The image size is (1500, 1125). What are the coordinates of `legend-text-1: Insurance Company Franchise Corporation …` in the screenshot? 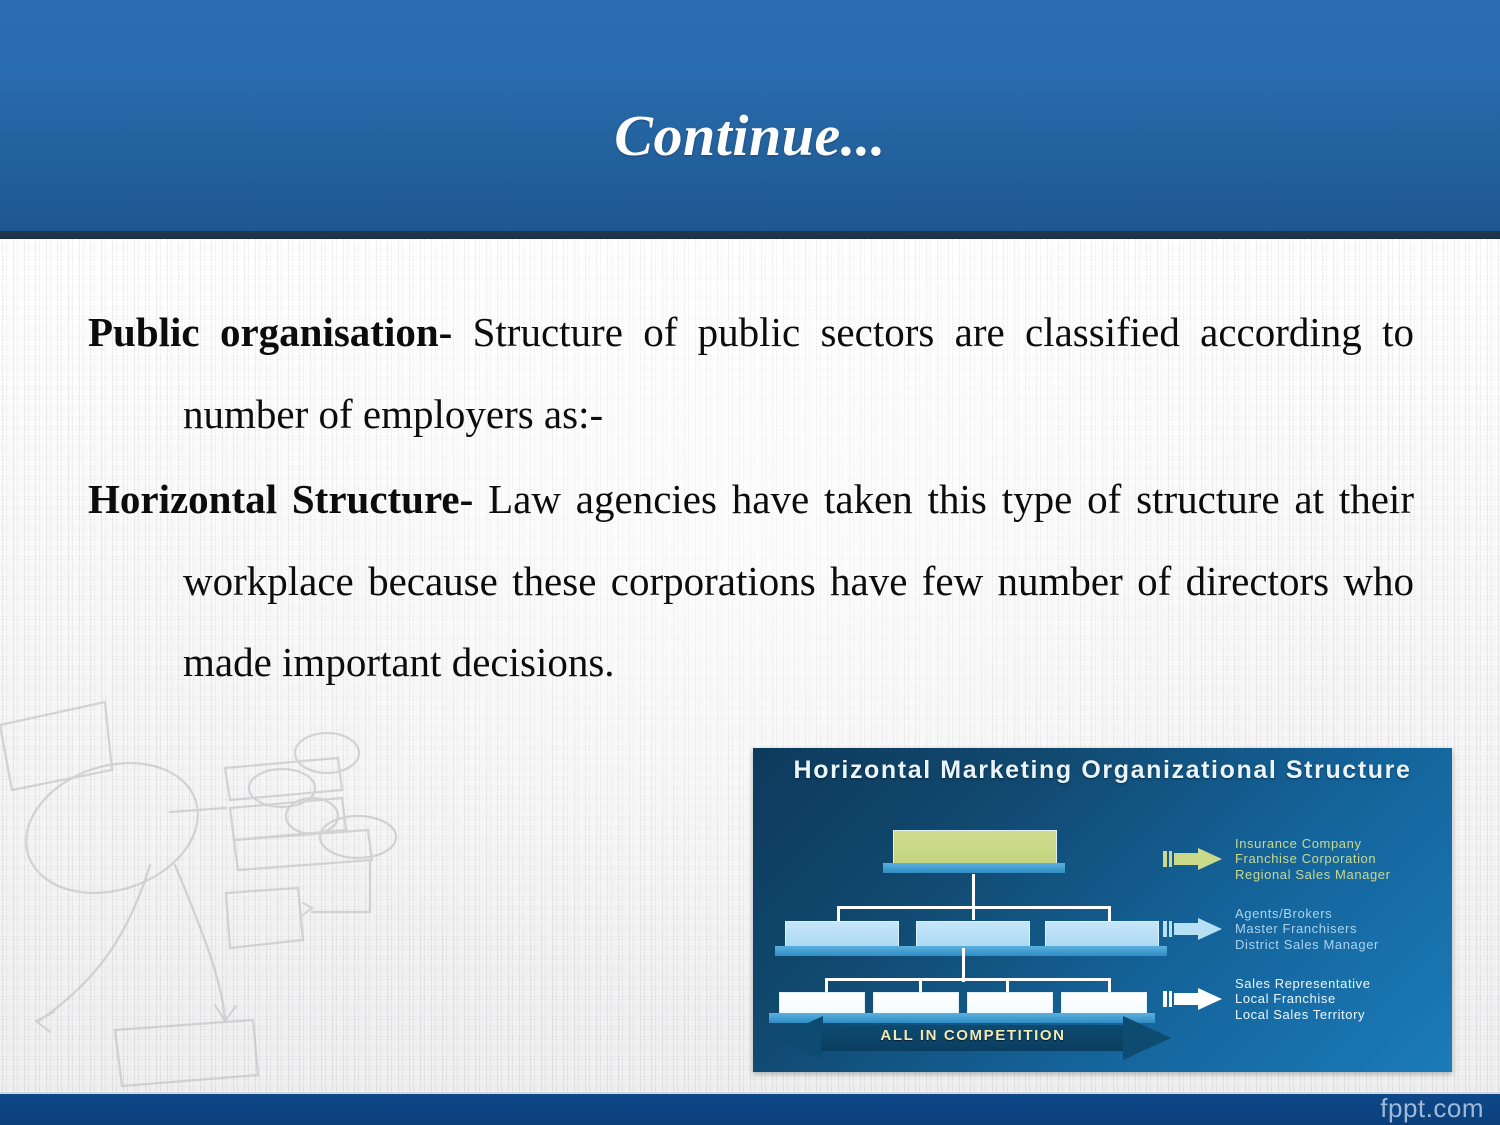 It's located at (1313, 859).